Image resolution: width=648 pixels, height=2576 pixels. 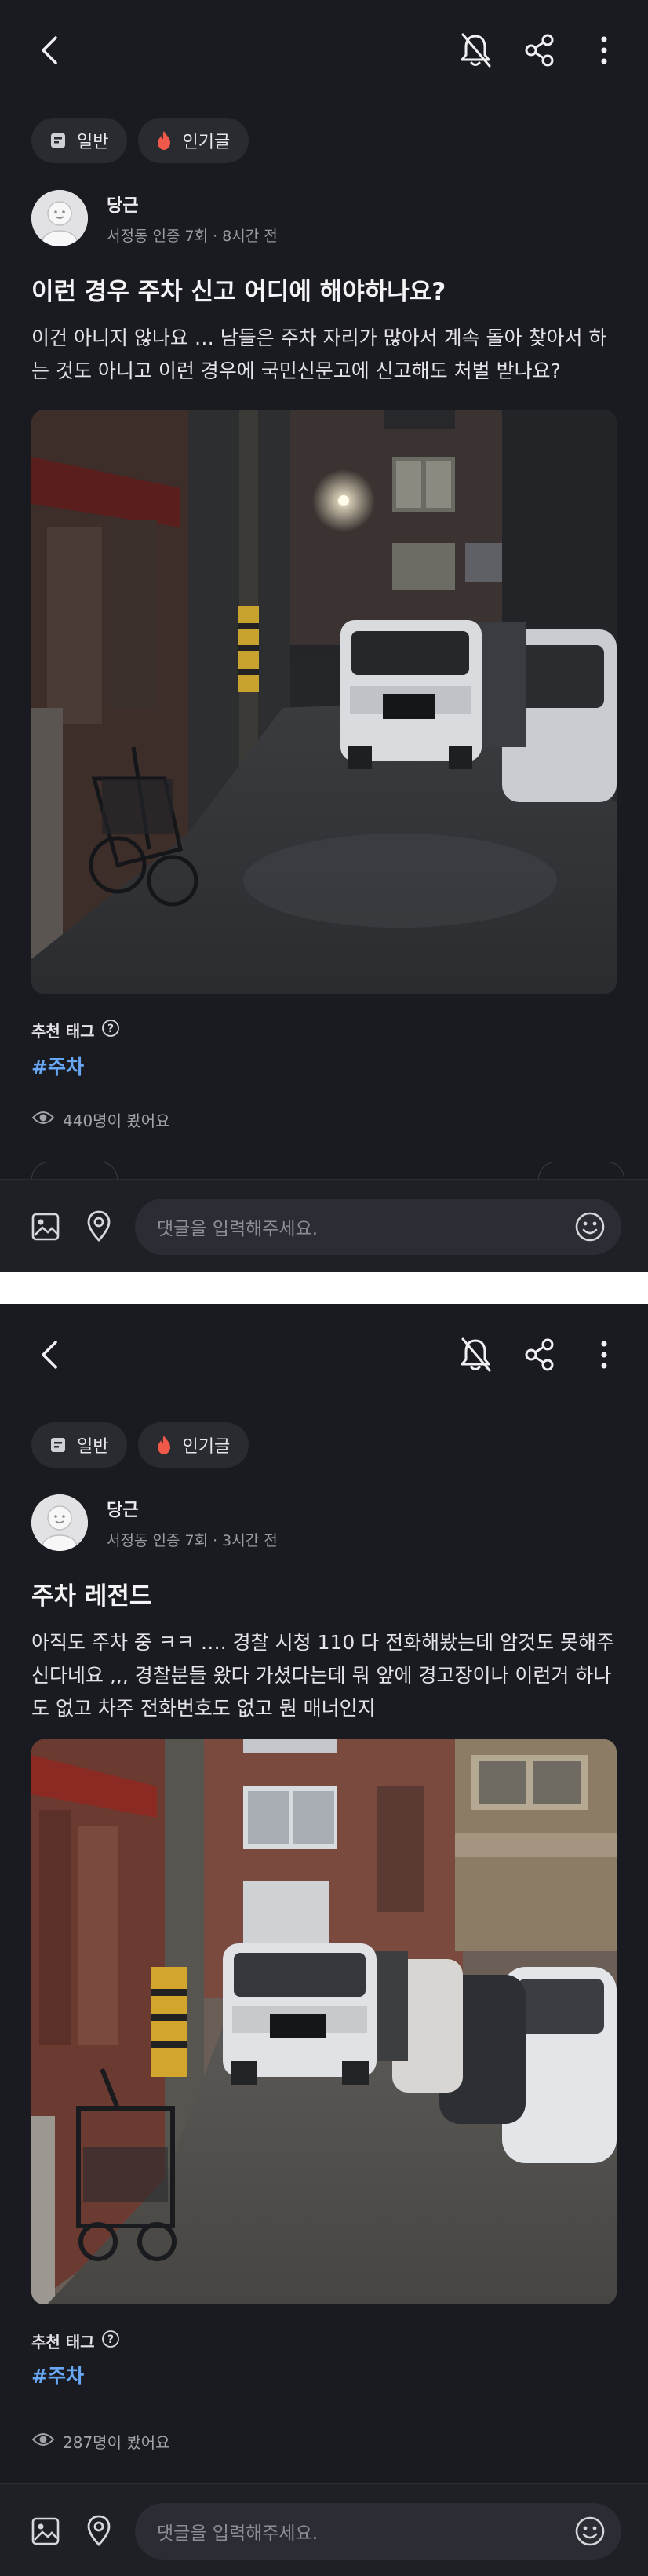 What do you see at coordinates (319, 338) in the screenshot?
I see `post-body-line: 이건 아니지 않나요 … 남들은 주차 자리가 많아서 계속 돌아 찾아서 하` at bounding box center [319, 338].